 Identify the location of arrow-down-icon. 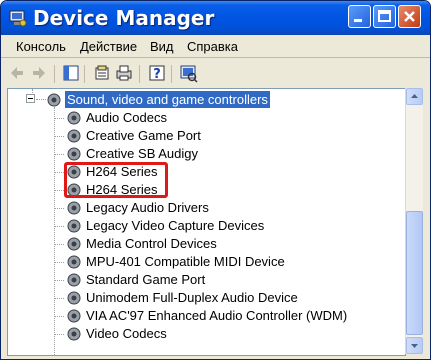
(414, 346).